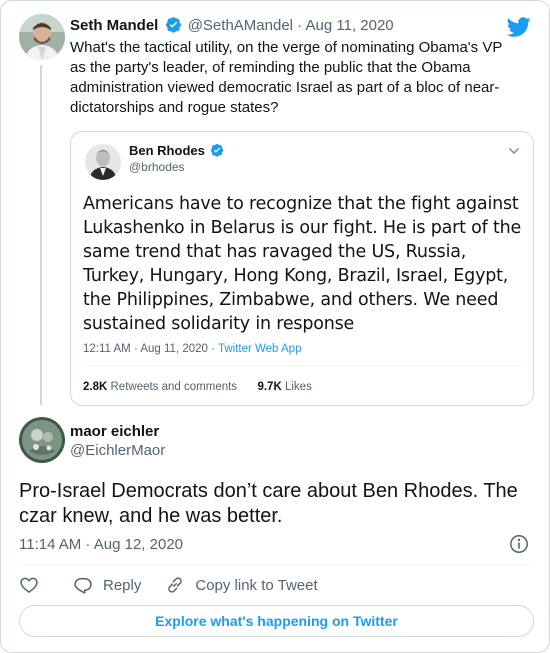  Describe the element at coordinates (107, 349) in the screenshot. I see `quoted-time: 12:11 AM` at that location.